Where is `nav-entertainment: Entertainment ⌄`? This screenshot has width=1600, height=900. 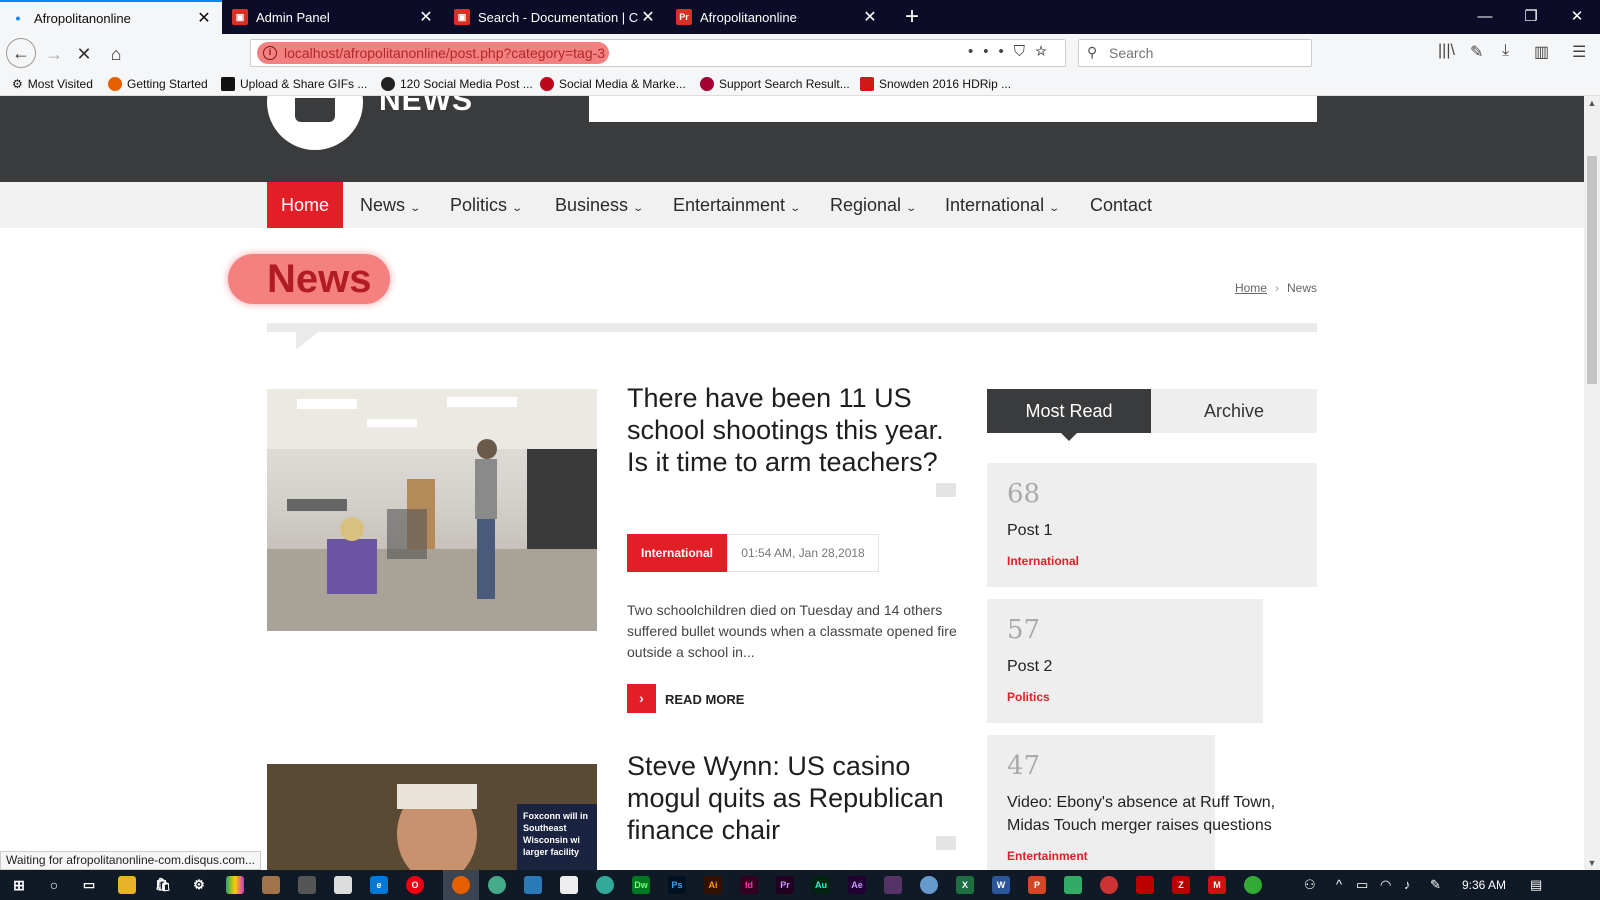 nav-entertainment: Entertainment ⌄ is located at coordinates (736, 205).